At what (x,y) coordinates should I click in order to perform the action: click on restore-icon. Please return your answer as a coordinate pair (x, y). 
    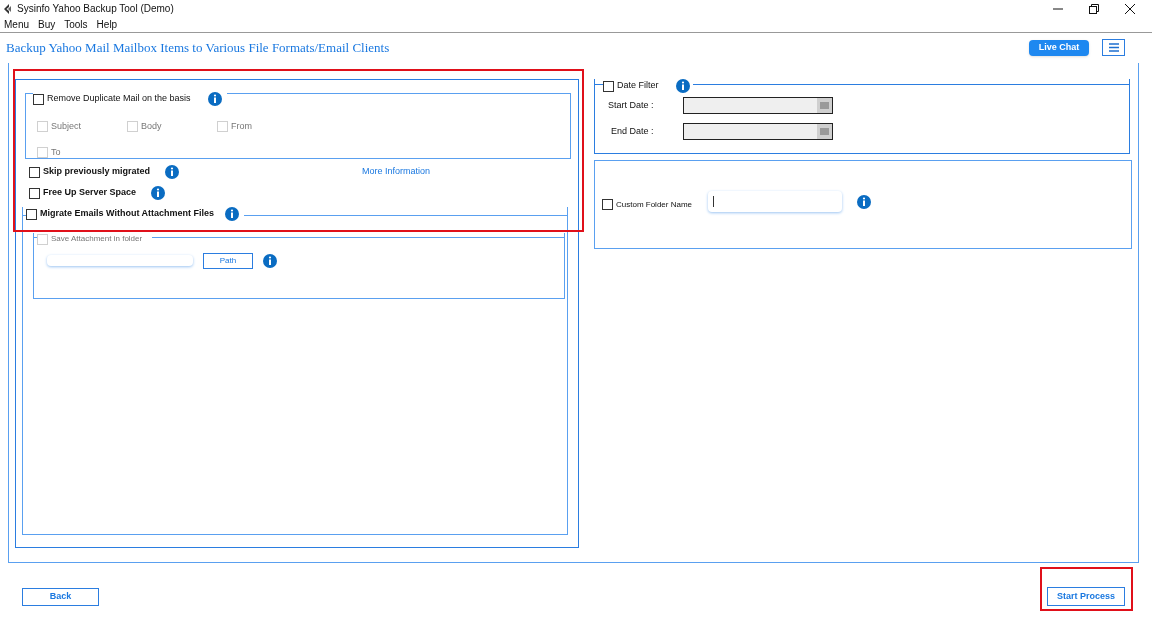
    Looking at the image, I should click on (1094, 8).